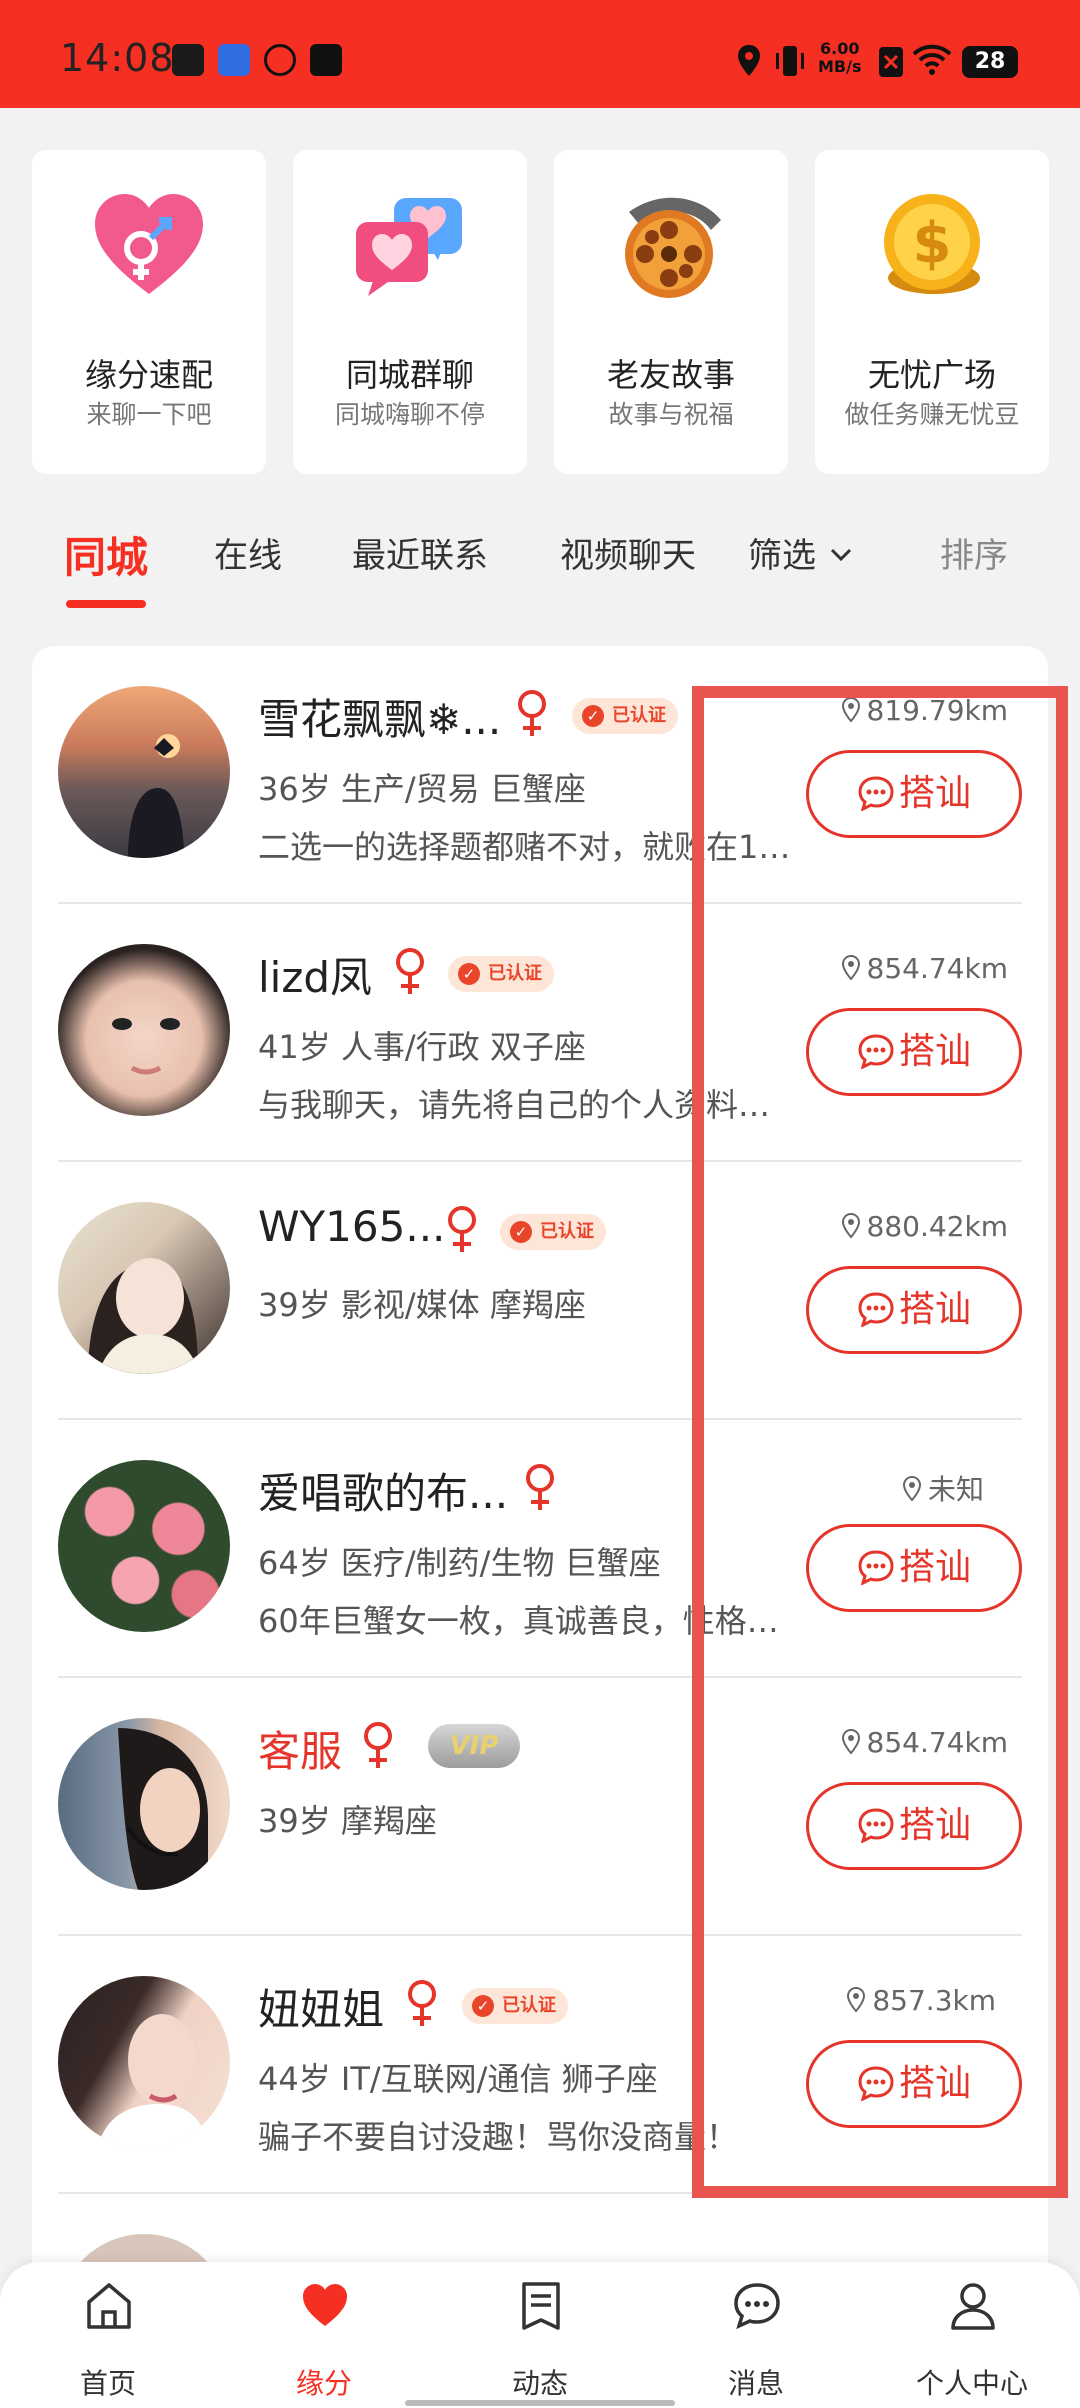 This screenshot has height=2408, width=1080. I want to click on feature-card-group-chat: 同城群聊 同城嗨聊不停, so click(410, 312).